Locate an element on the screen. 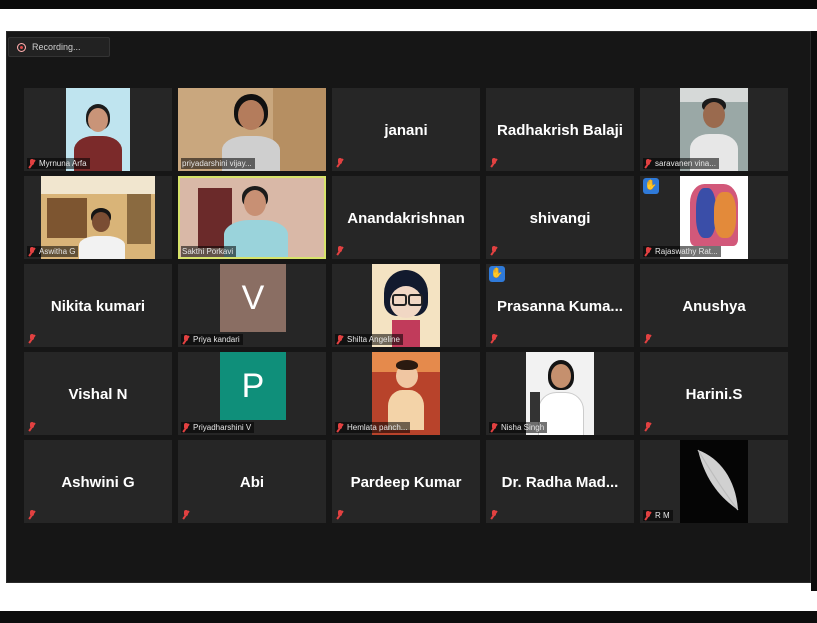  participant-tile: Radhakrish Balaji is located at coordinates (560, 129).